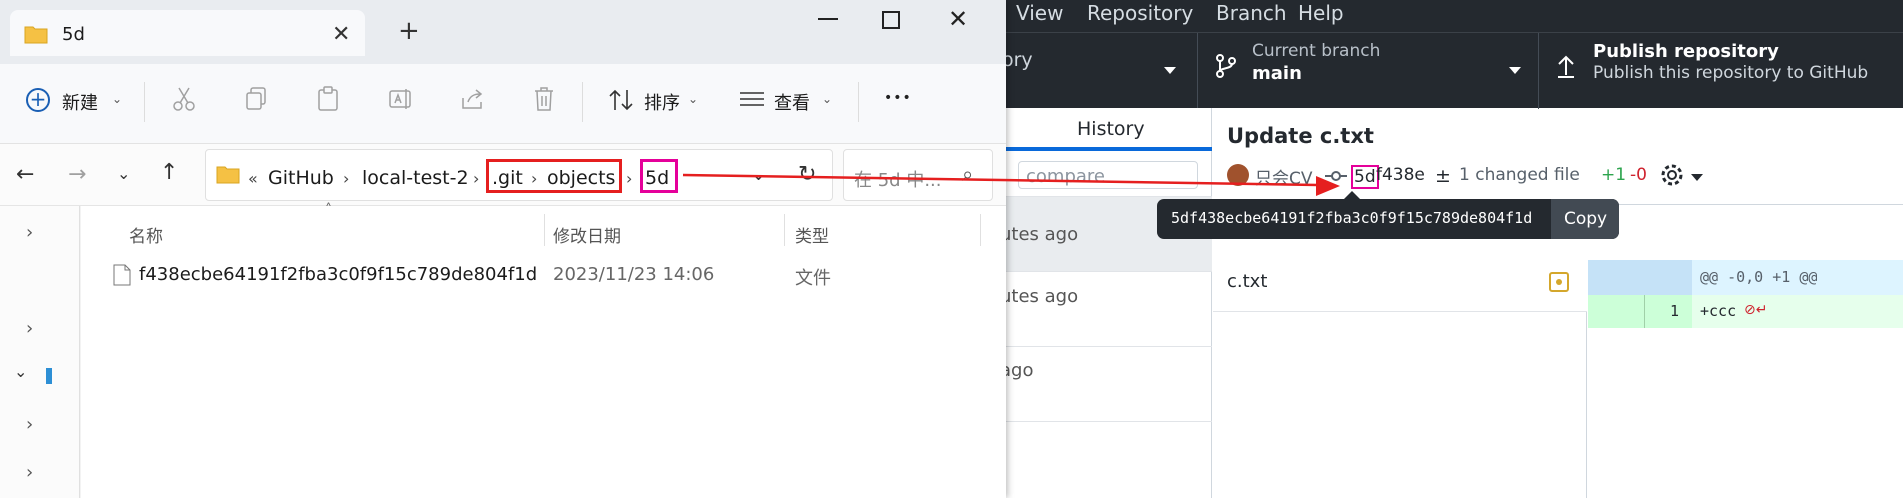 The height and width of the screenshot is (498, 1903). Describe the element at coordinates (1011, 184) in the screenshot. I see `annotation-arrow` at that location.